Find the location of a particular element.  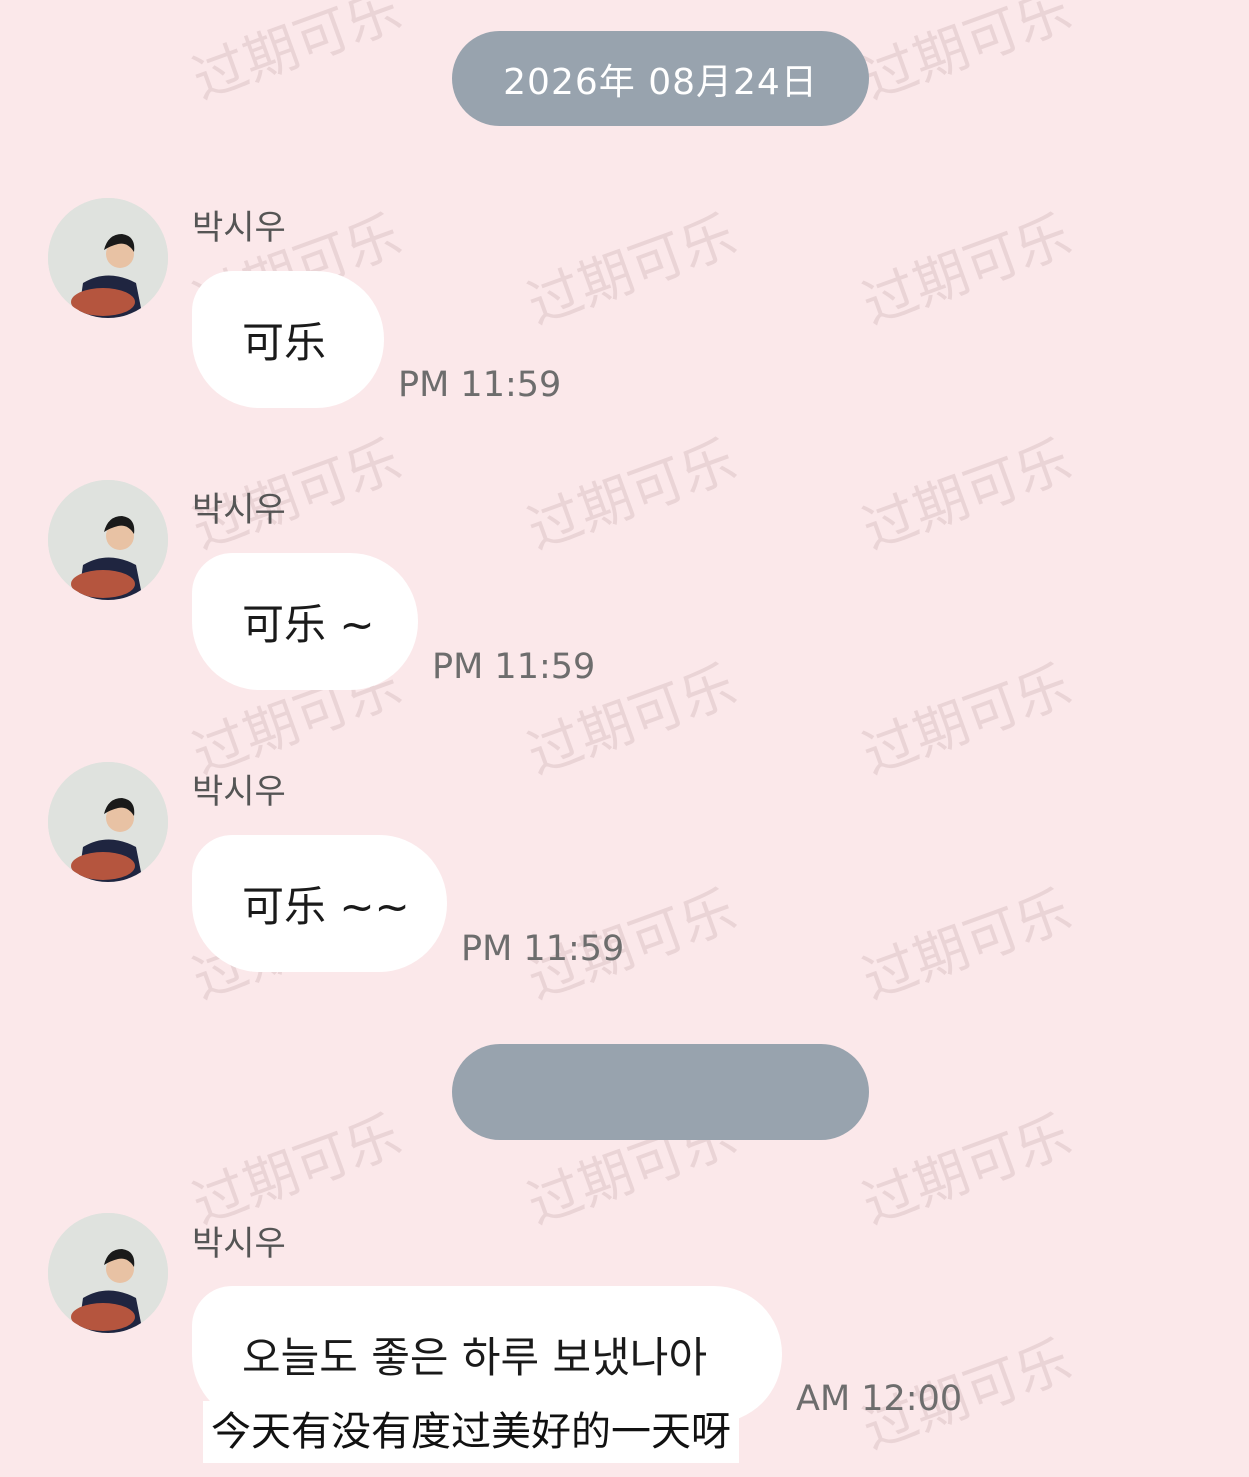

message-bubble: 可乐 ~~ is located at coordinates (319, 903).